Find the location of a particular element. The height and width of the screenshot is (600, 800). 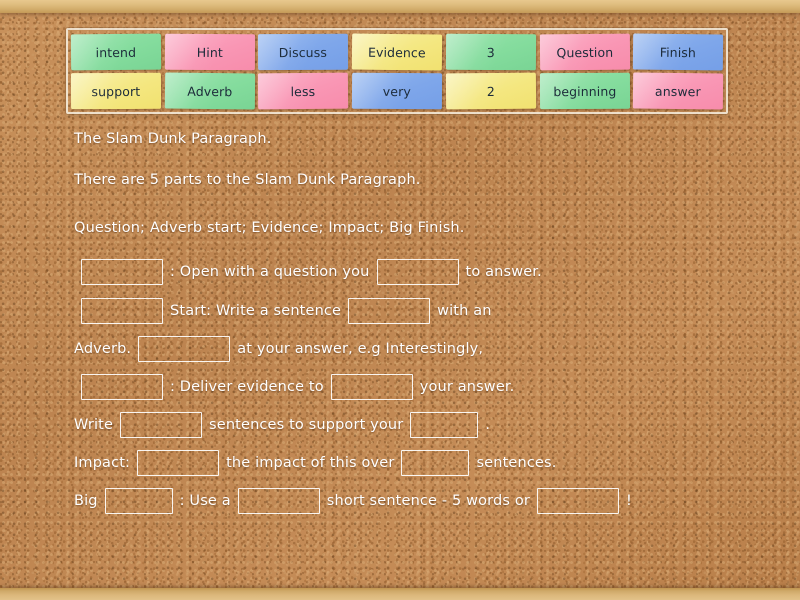

word-tile-evidence: Evidence is located at coordinates (397, 52).